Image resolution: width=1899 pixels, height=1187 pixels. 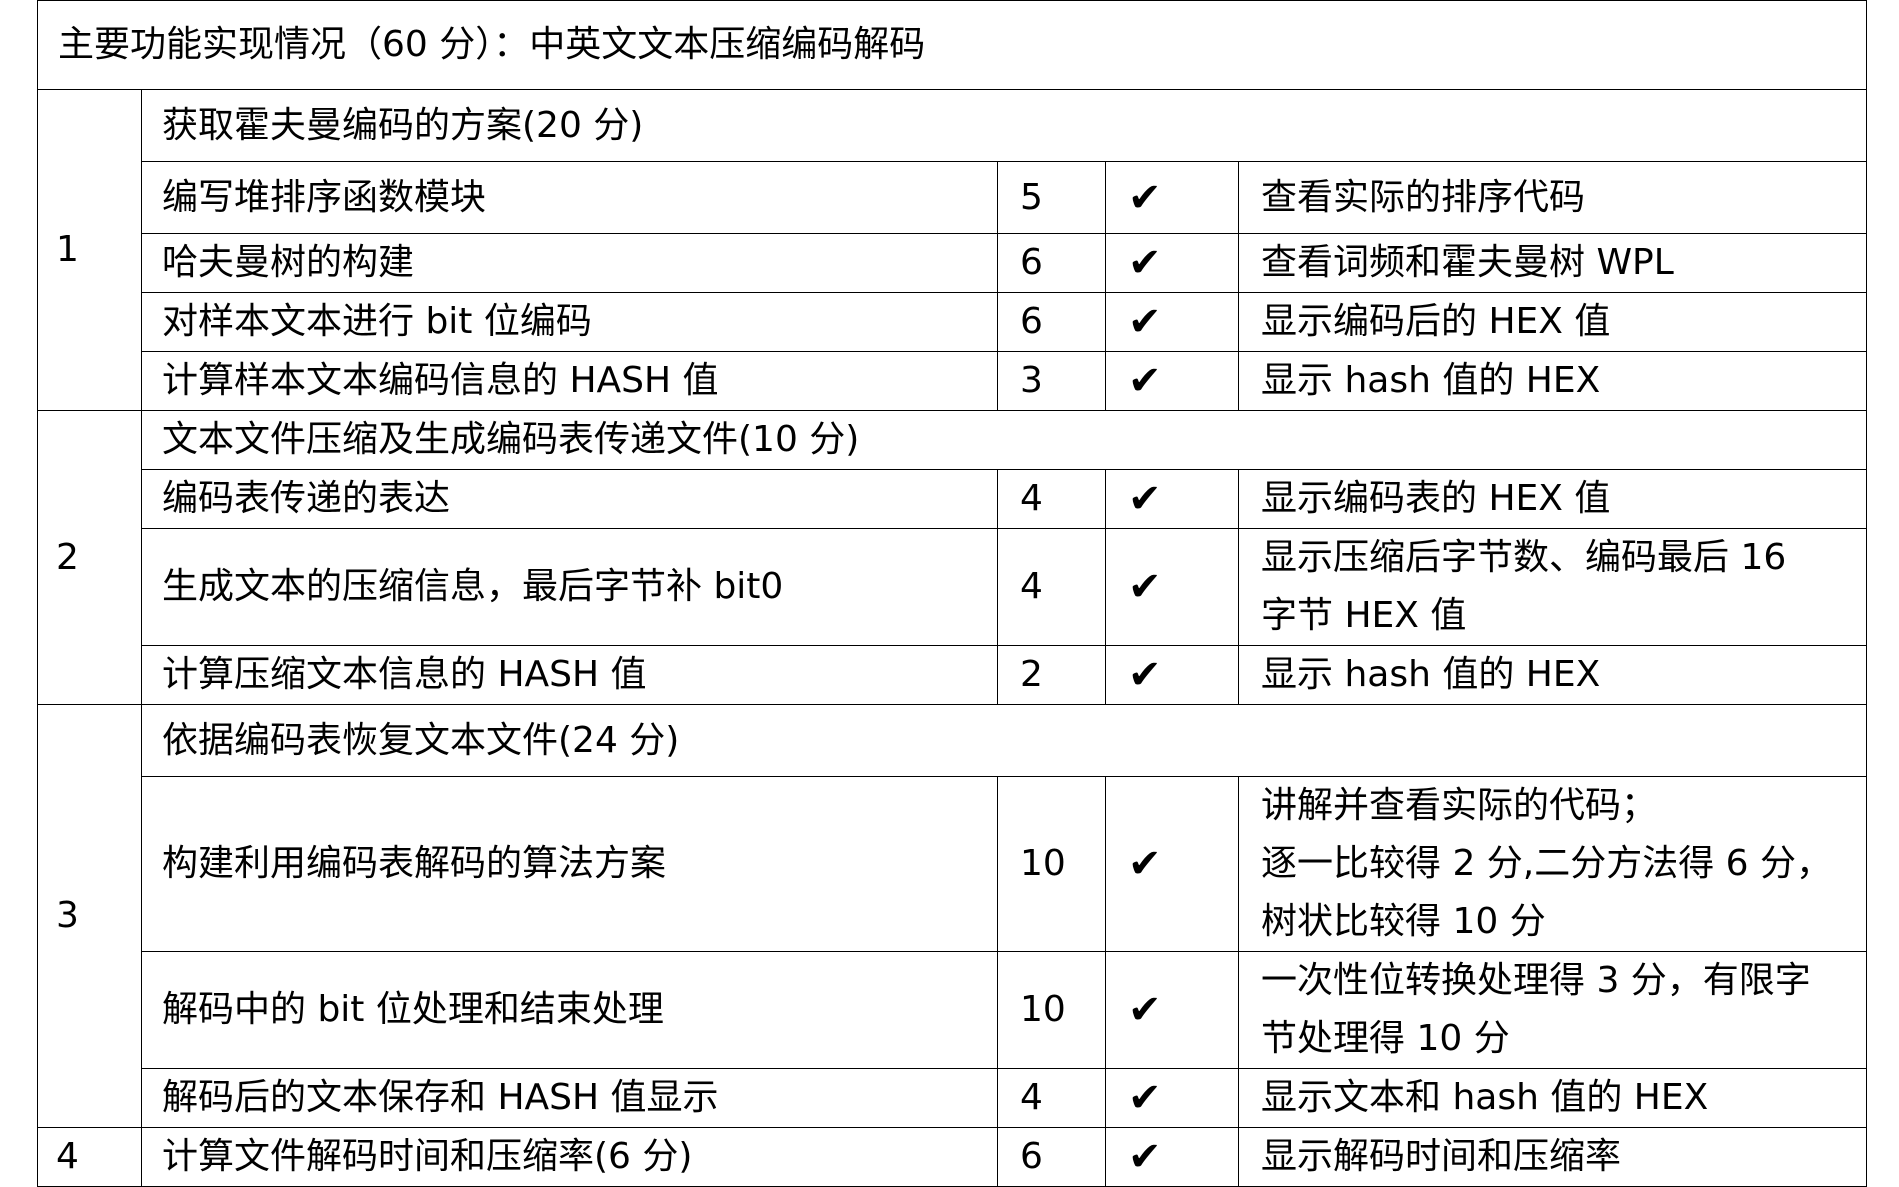 What do you see at coordinates (1552, 587) in the screenshot?
I see `note-cell: 显示压缩后字节数、编码最后 16 字节 HEX 值` at bounding box center [1552, 587].